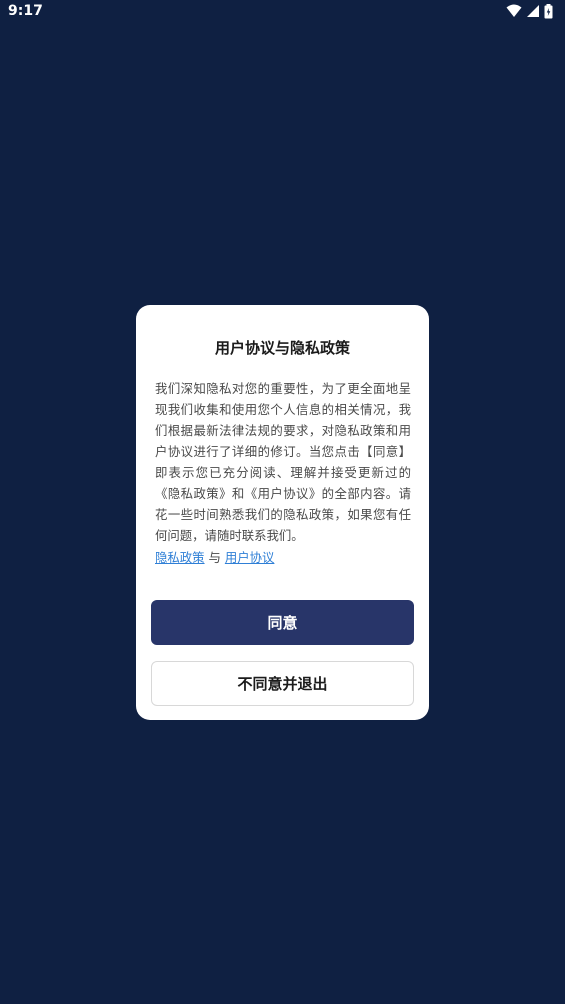 The width and height of the screenshot is (565, 1004). I want to click on status-bar: 9:17, so click(282, 12).